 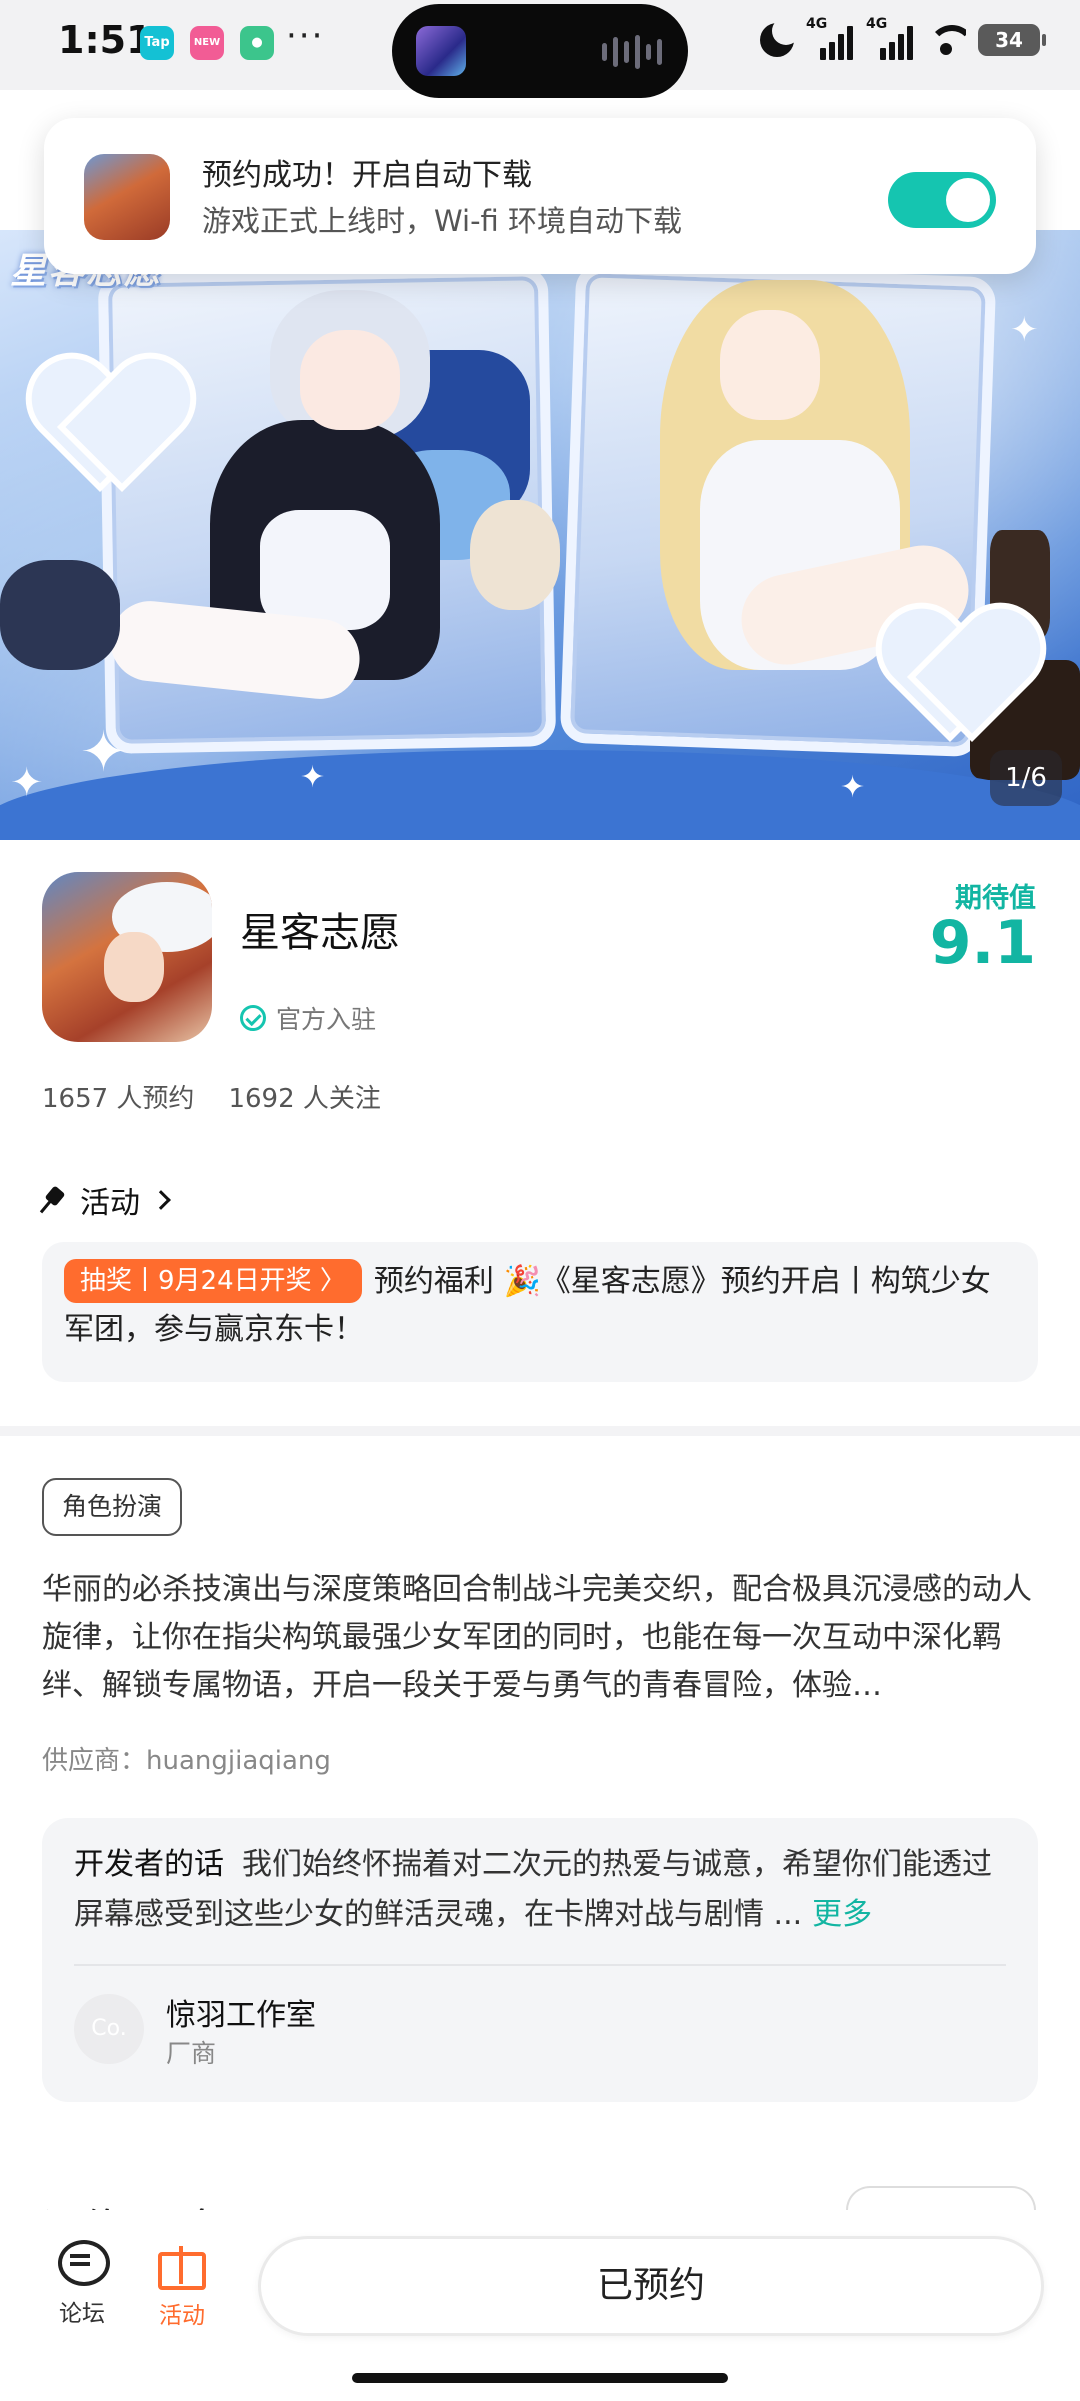 I want to click on gift-icon, so click(x=182, y=2265).